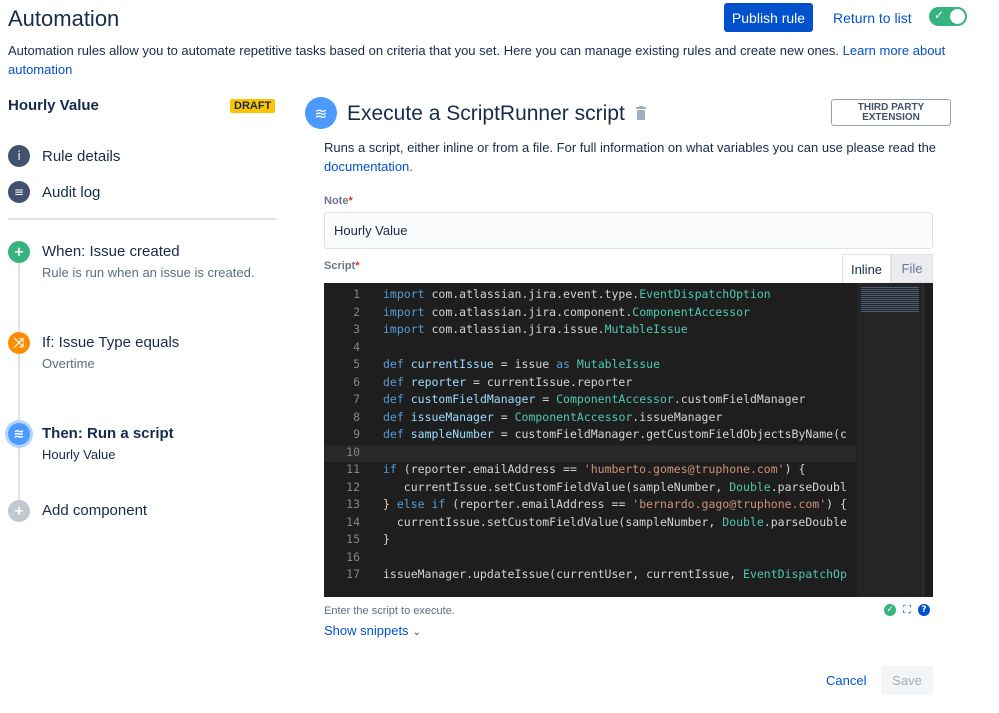 The width and height of the screenshot is (999, 713). What do you see at coordinates (356, 364) in the screenshot?
I see `line-number: 5` at bounding box center [356, 364].